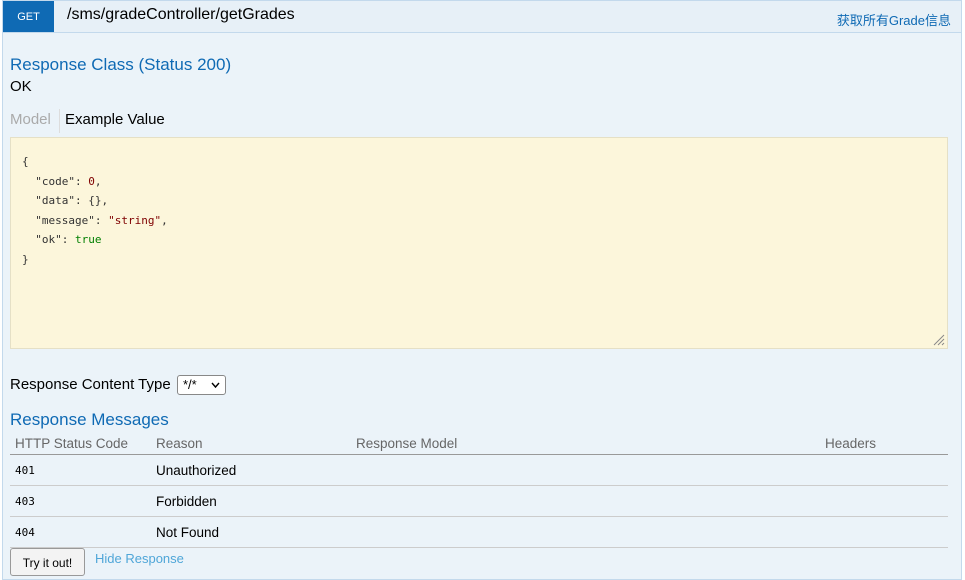 The image size is (965, 580). Describe the element at coordinates (139, 558) in the screenshot. I see `hide-response-link: Hide Response` at that location.